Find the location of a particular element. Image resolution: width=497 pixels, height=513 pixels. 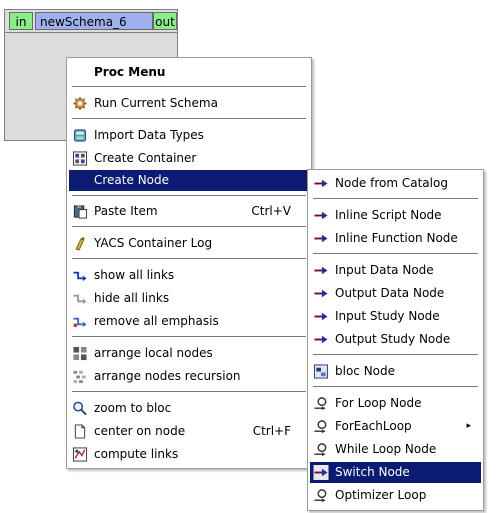

input-data-node-item: Input Data Node is located at coordinates (395, 270).